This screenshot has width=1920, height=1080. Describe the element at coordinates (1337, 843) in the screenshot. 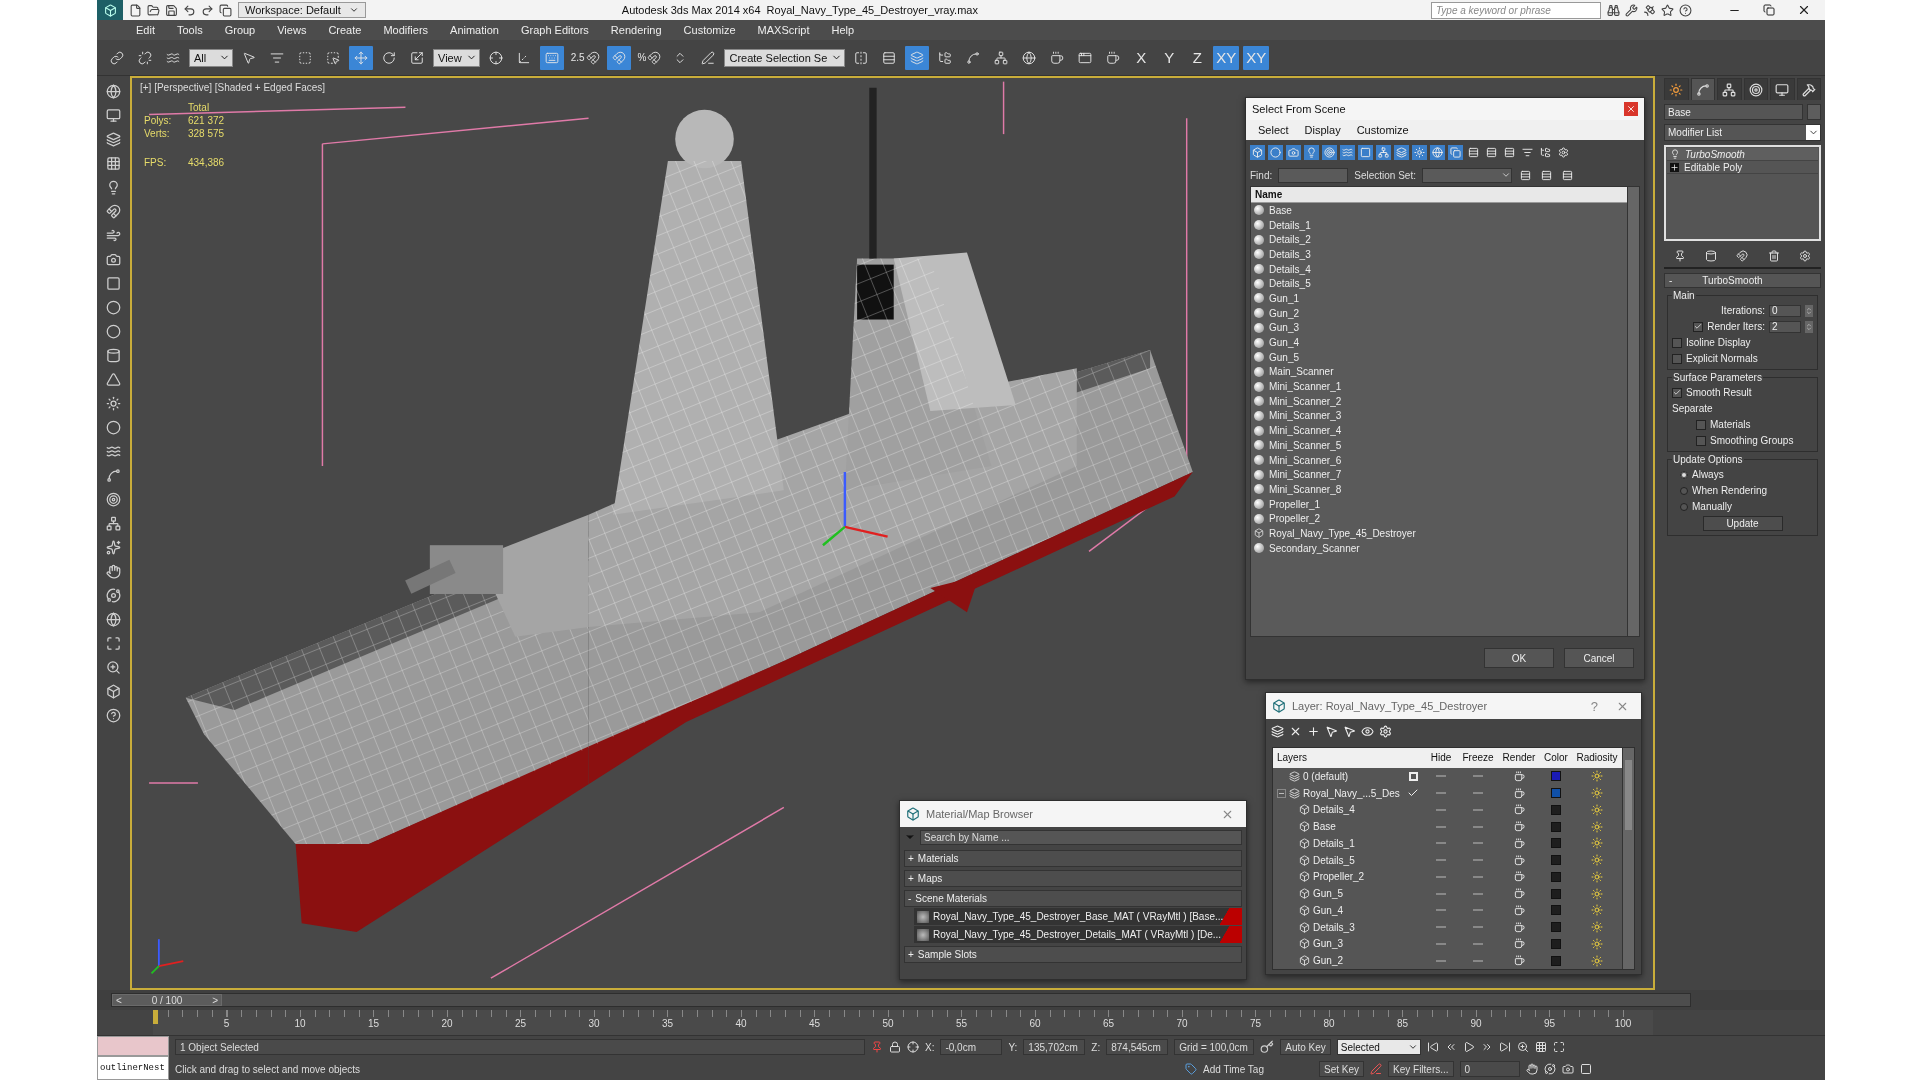

I see `layer-row: Details_1` at that location.